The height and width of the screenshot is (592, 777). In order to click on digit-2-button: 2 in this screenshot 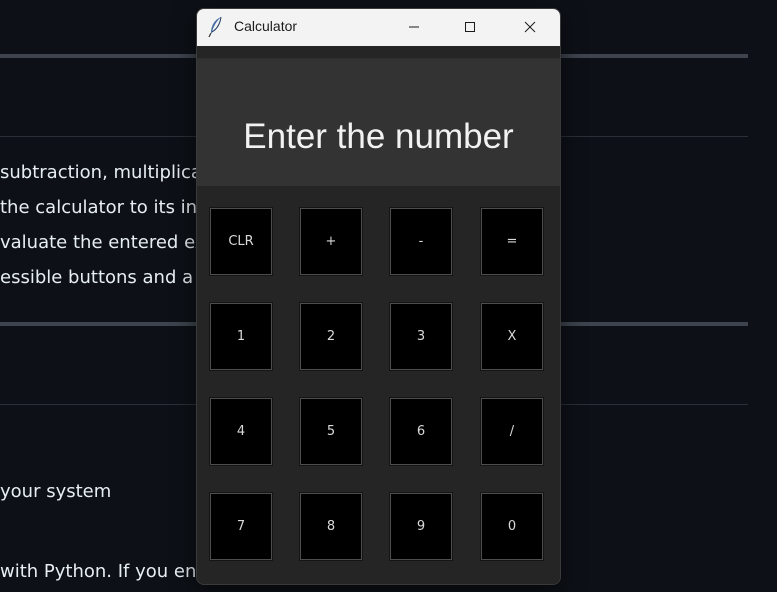, I will do `click(331, 336)`.